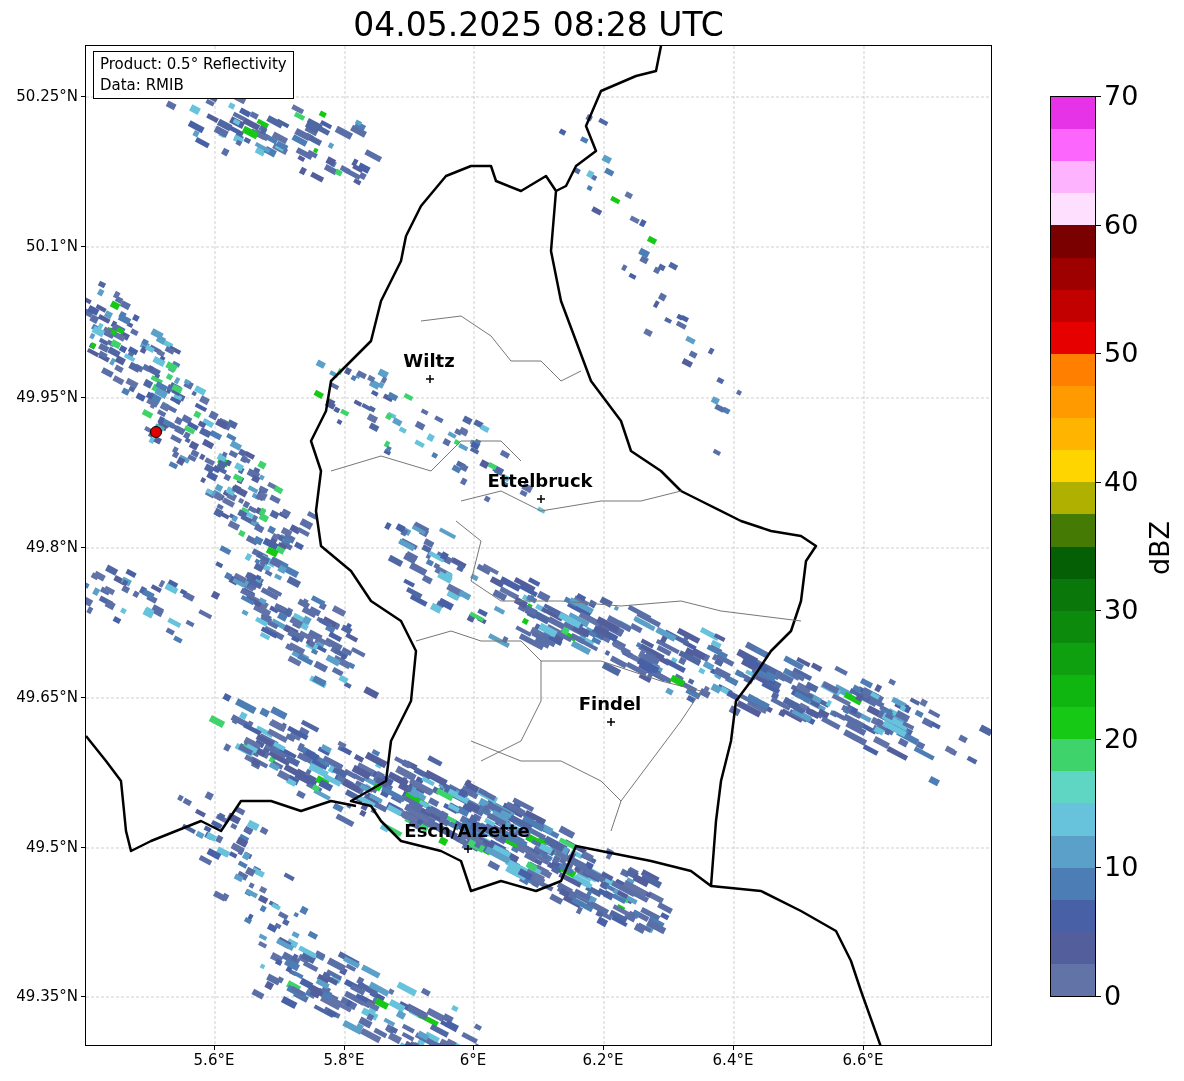  Describe the element at coordinates (193, 64) in the screenshot. I see `info-text: Product: 0.5° Reflectivity` at that location.